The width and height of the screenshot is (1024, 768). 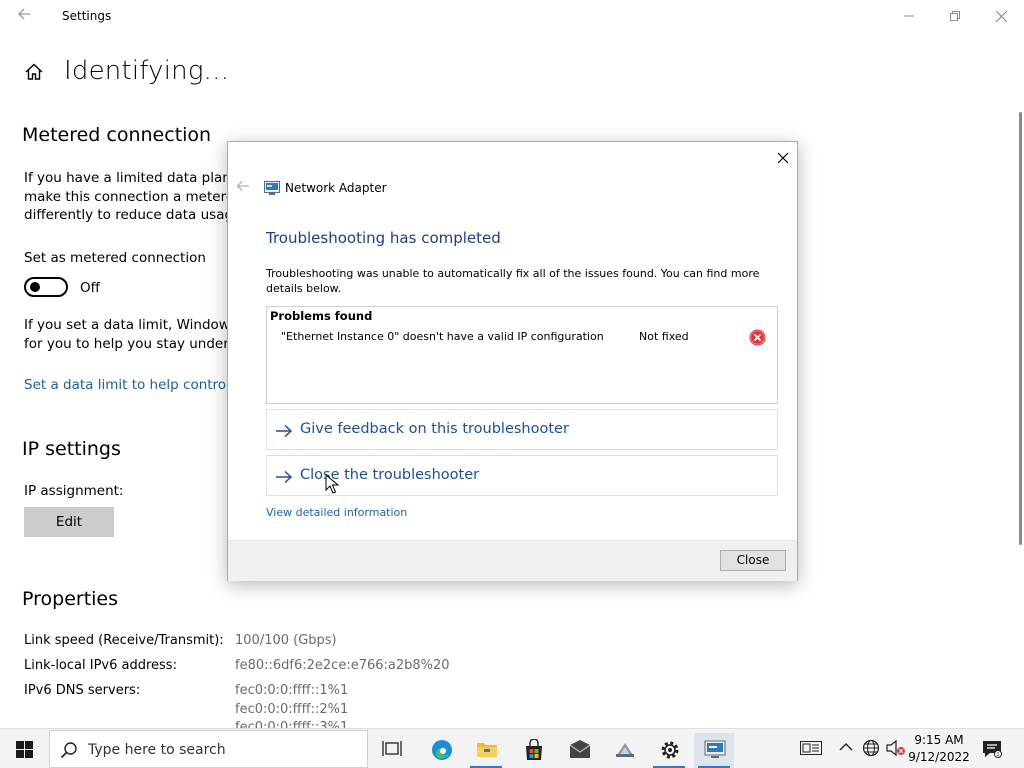 What do you see at coordinates (849, 749) in the screenshot?
I see `chevron-up-icon` at bounding box center [849, 749].